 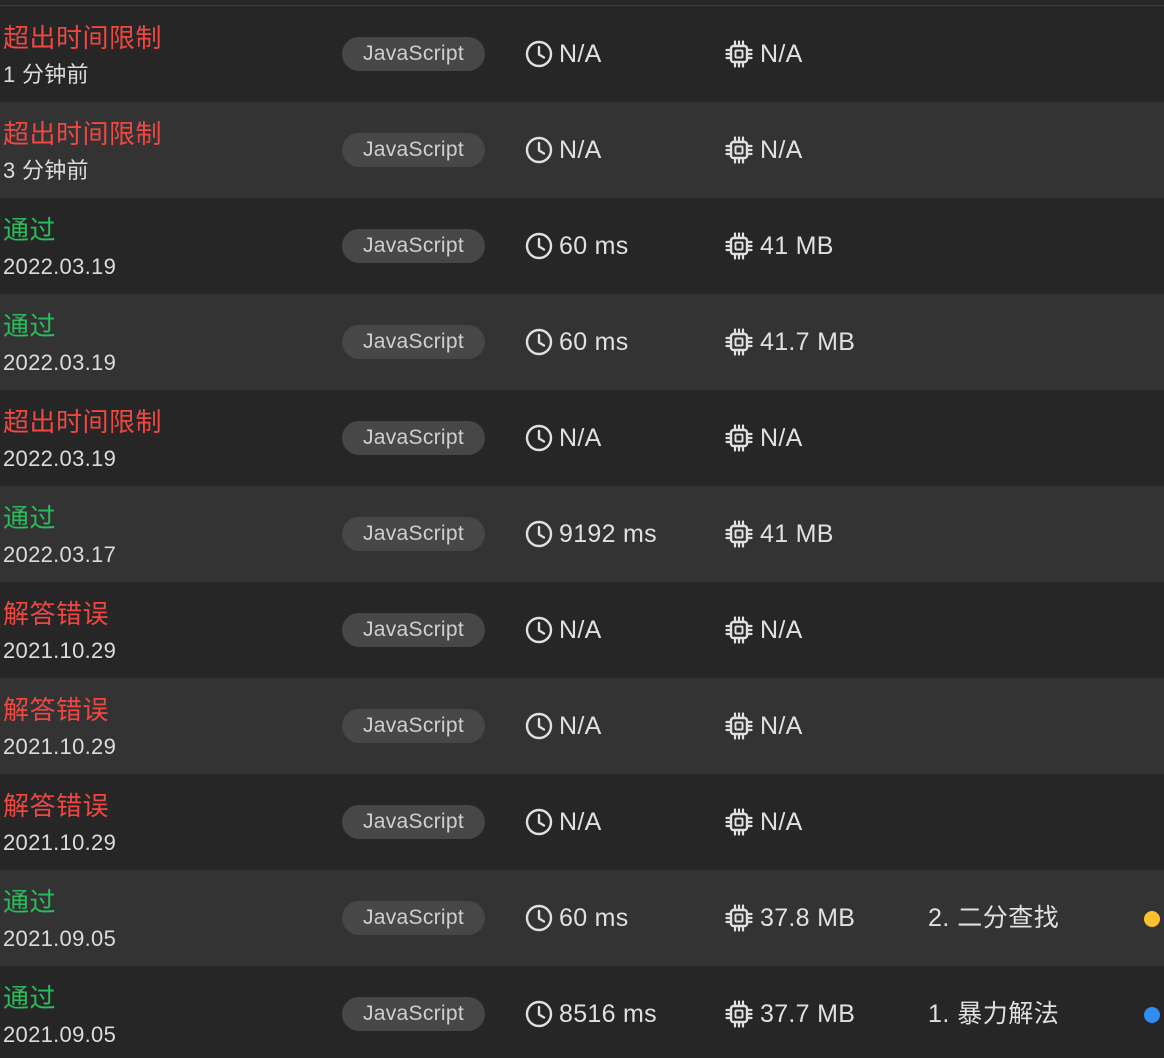 What do you see at coordinates (46, 170) in the screenshot?
I see `submission-time: 3 分钟前` at bounding box center [46, 170].